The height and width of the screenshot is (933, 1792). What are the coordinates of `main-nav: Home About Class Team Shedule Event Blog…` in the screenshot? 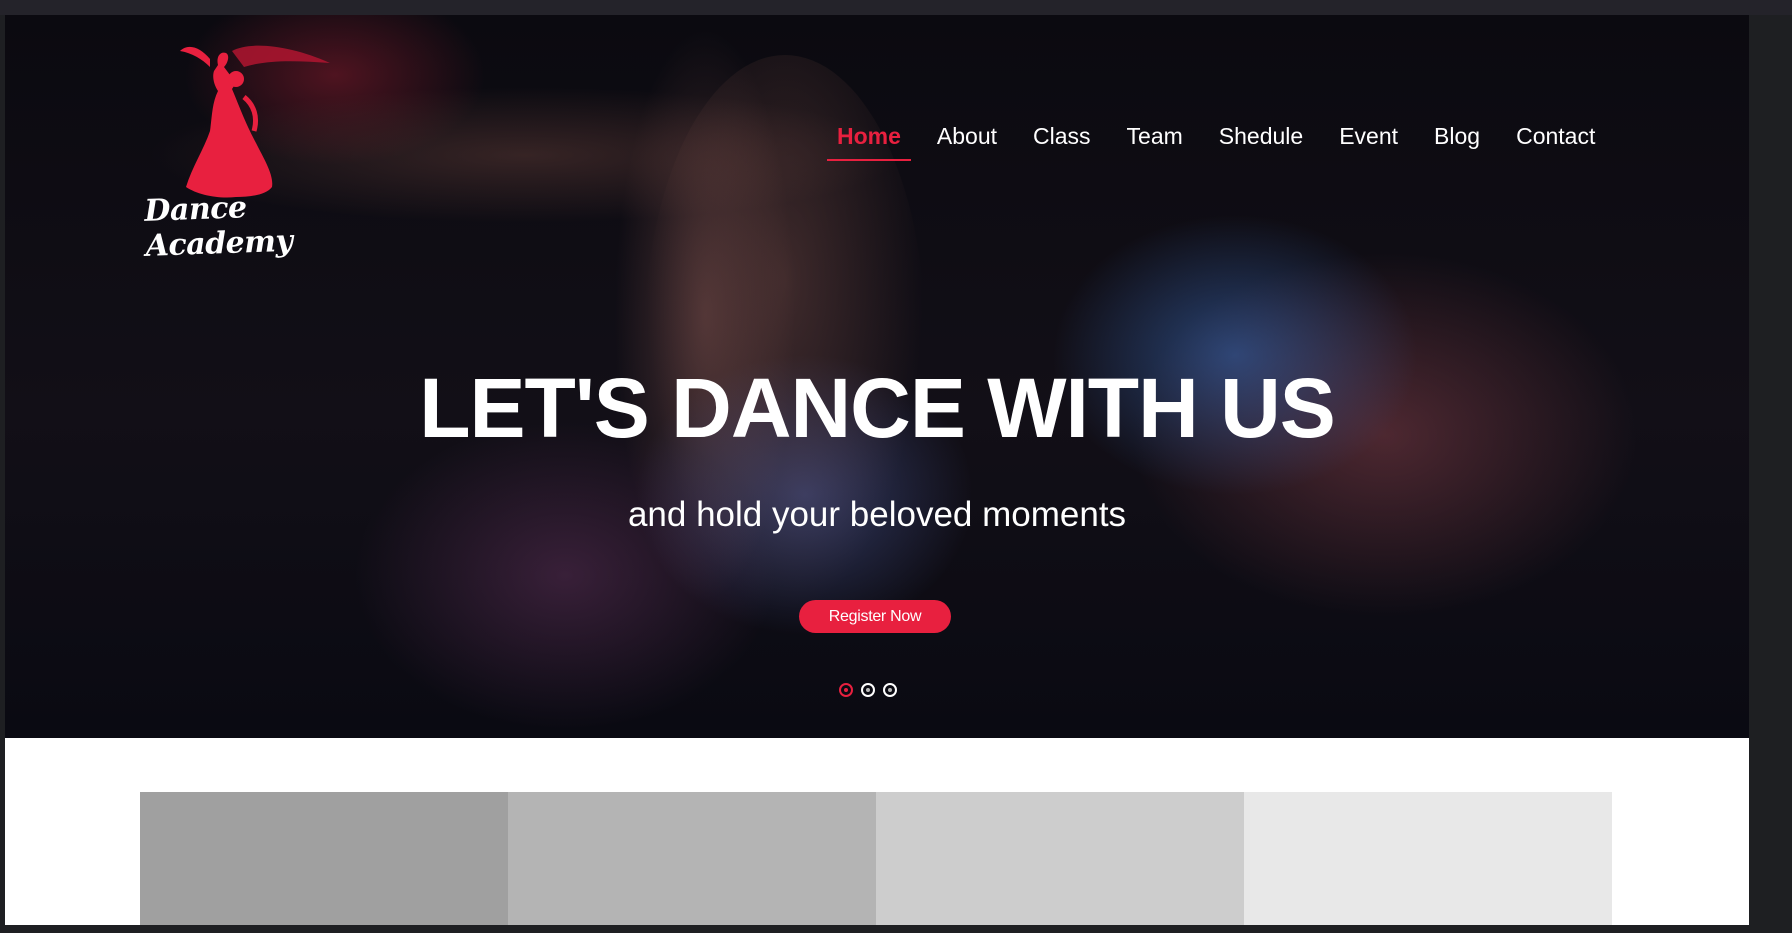 It's located at (1216, 144).